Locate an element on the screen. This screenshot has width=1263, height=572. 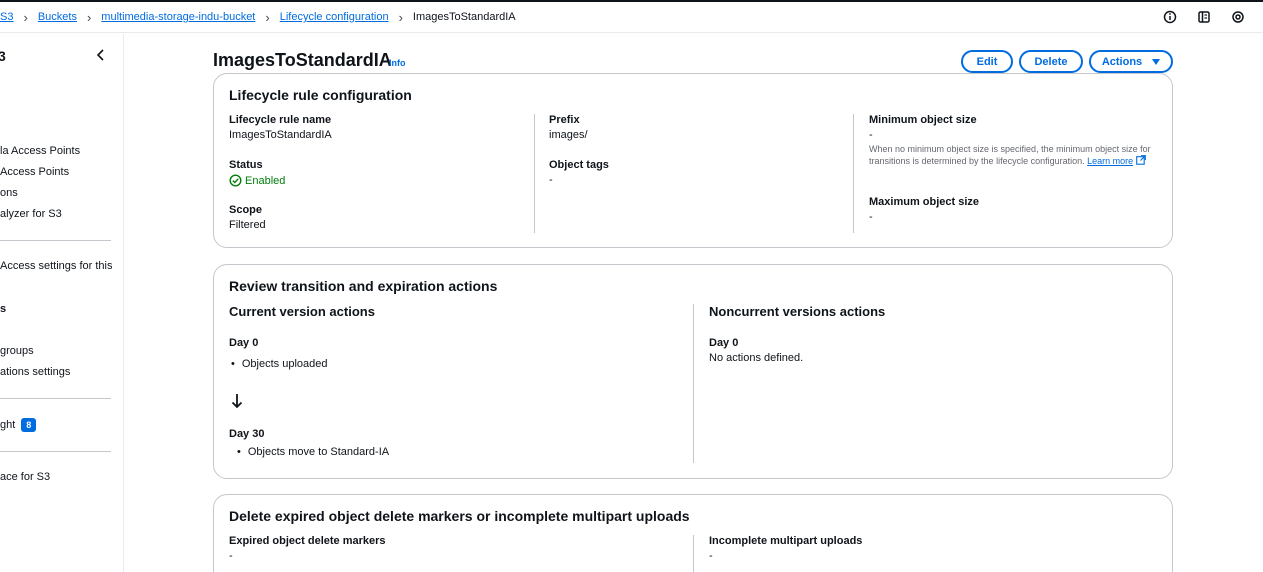
breadcrumb-s3: S3 is located at coordinates (6, 17).